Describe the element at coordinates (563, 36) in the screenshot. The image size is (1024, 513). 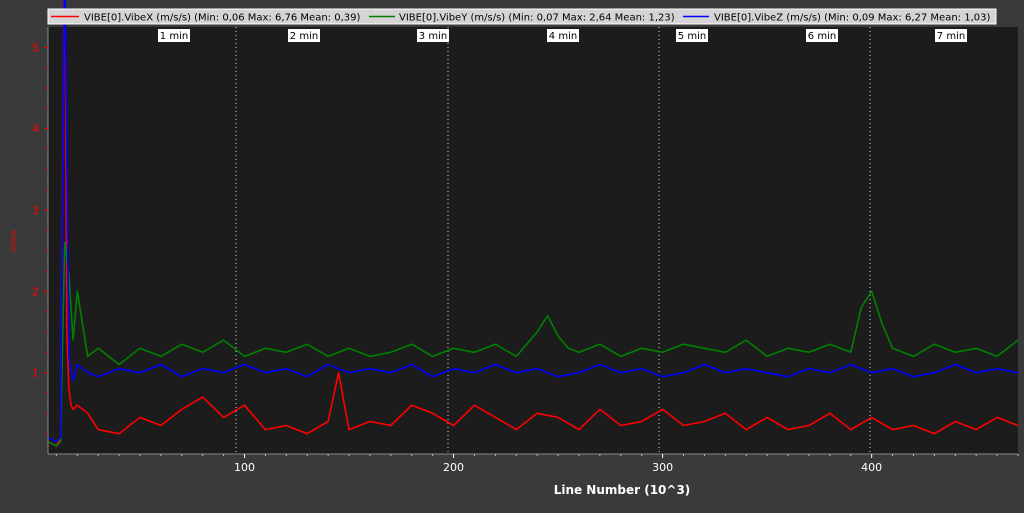
I see `time-marker-label: 4 min` at that location.